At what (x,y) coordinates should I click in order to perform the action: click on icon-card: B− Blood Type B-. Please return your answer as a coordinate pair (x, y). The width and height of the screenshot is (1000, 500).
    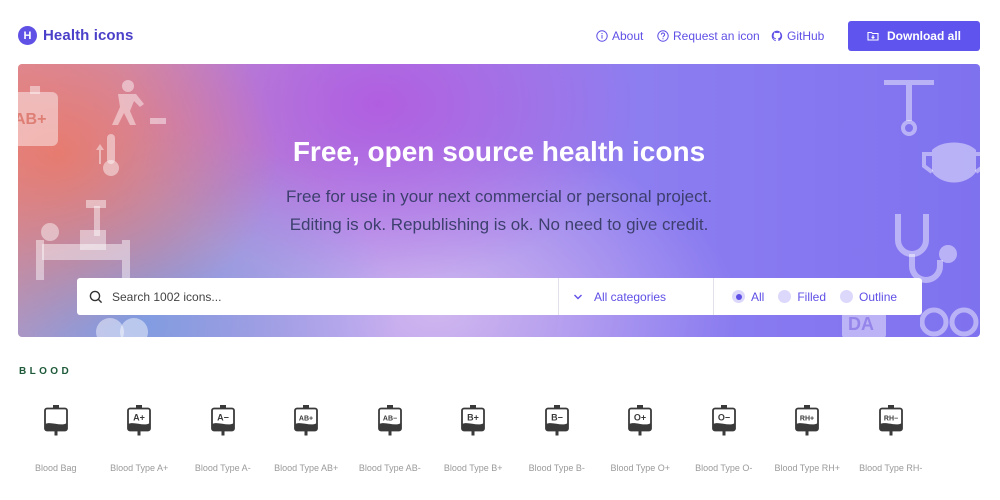
    Looking at the image, I should click on (557, 439).